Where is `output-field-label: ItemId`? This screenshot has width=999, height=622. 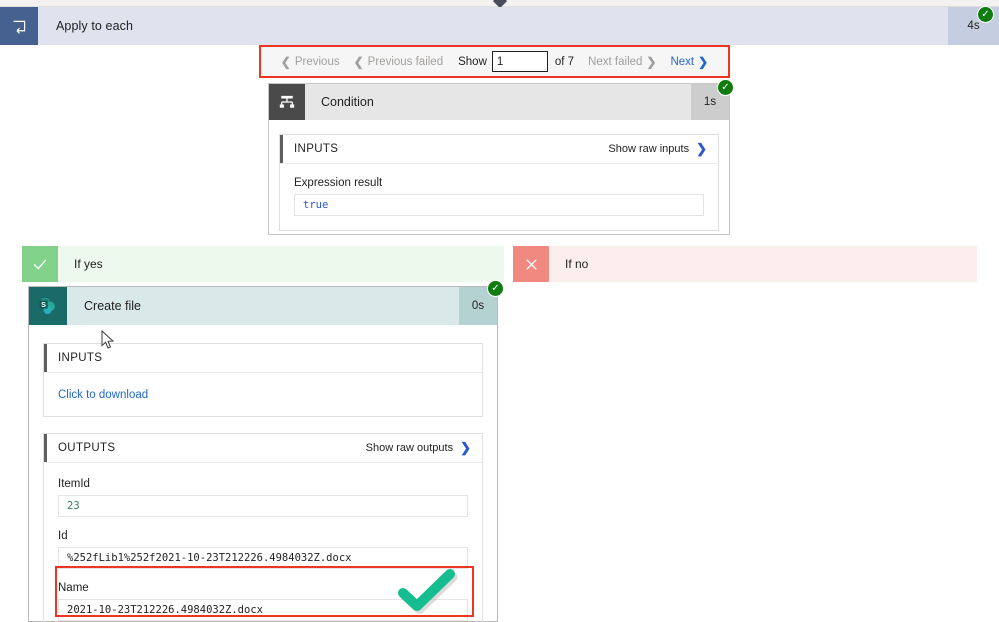
output-field-label: ItemId is located at coordinates (74, 484).